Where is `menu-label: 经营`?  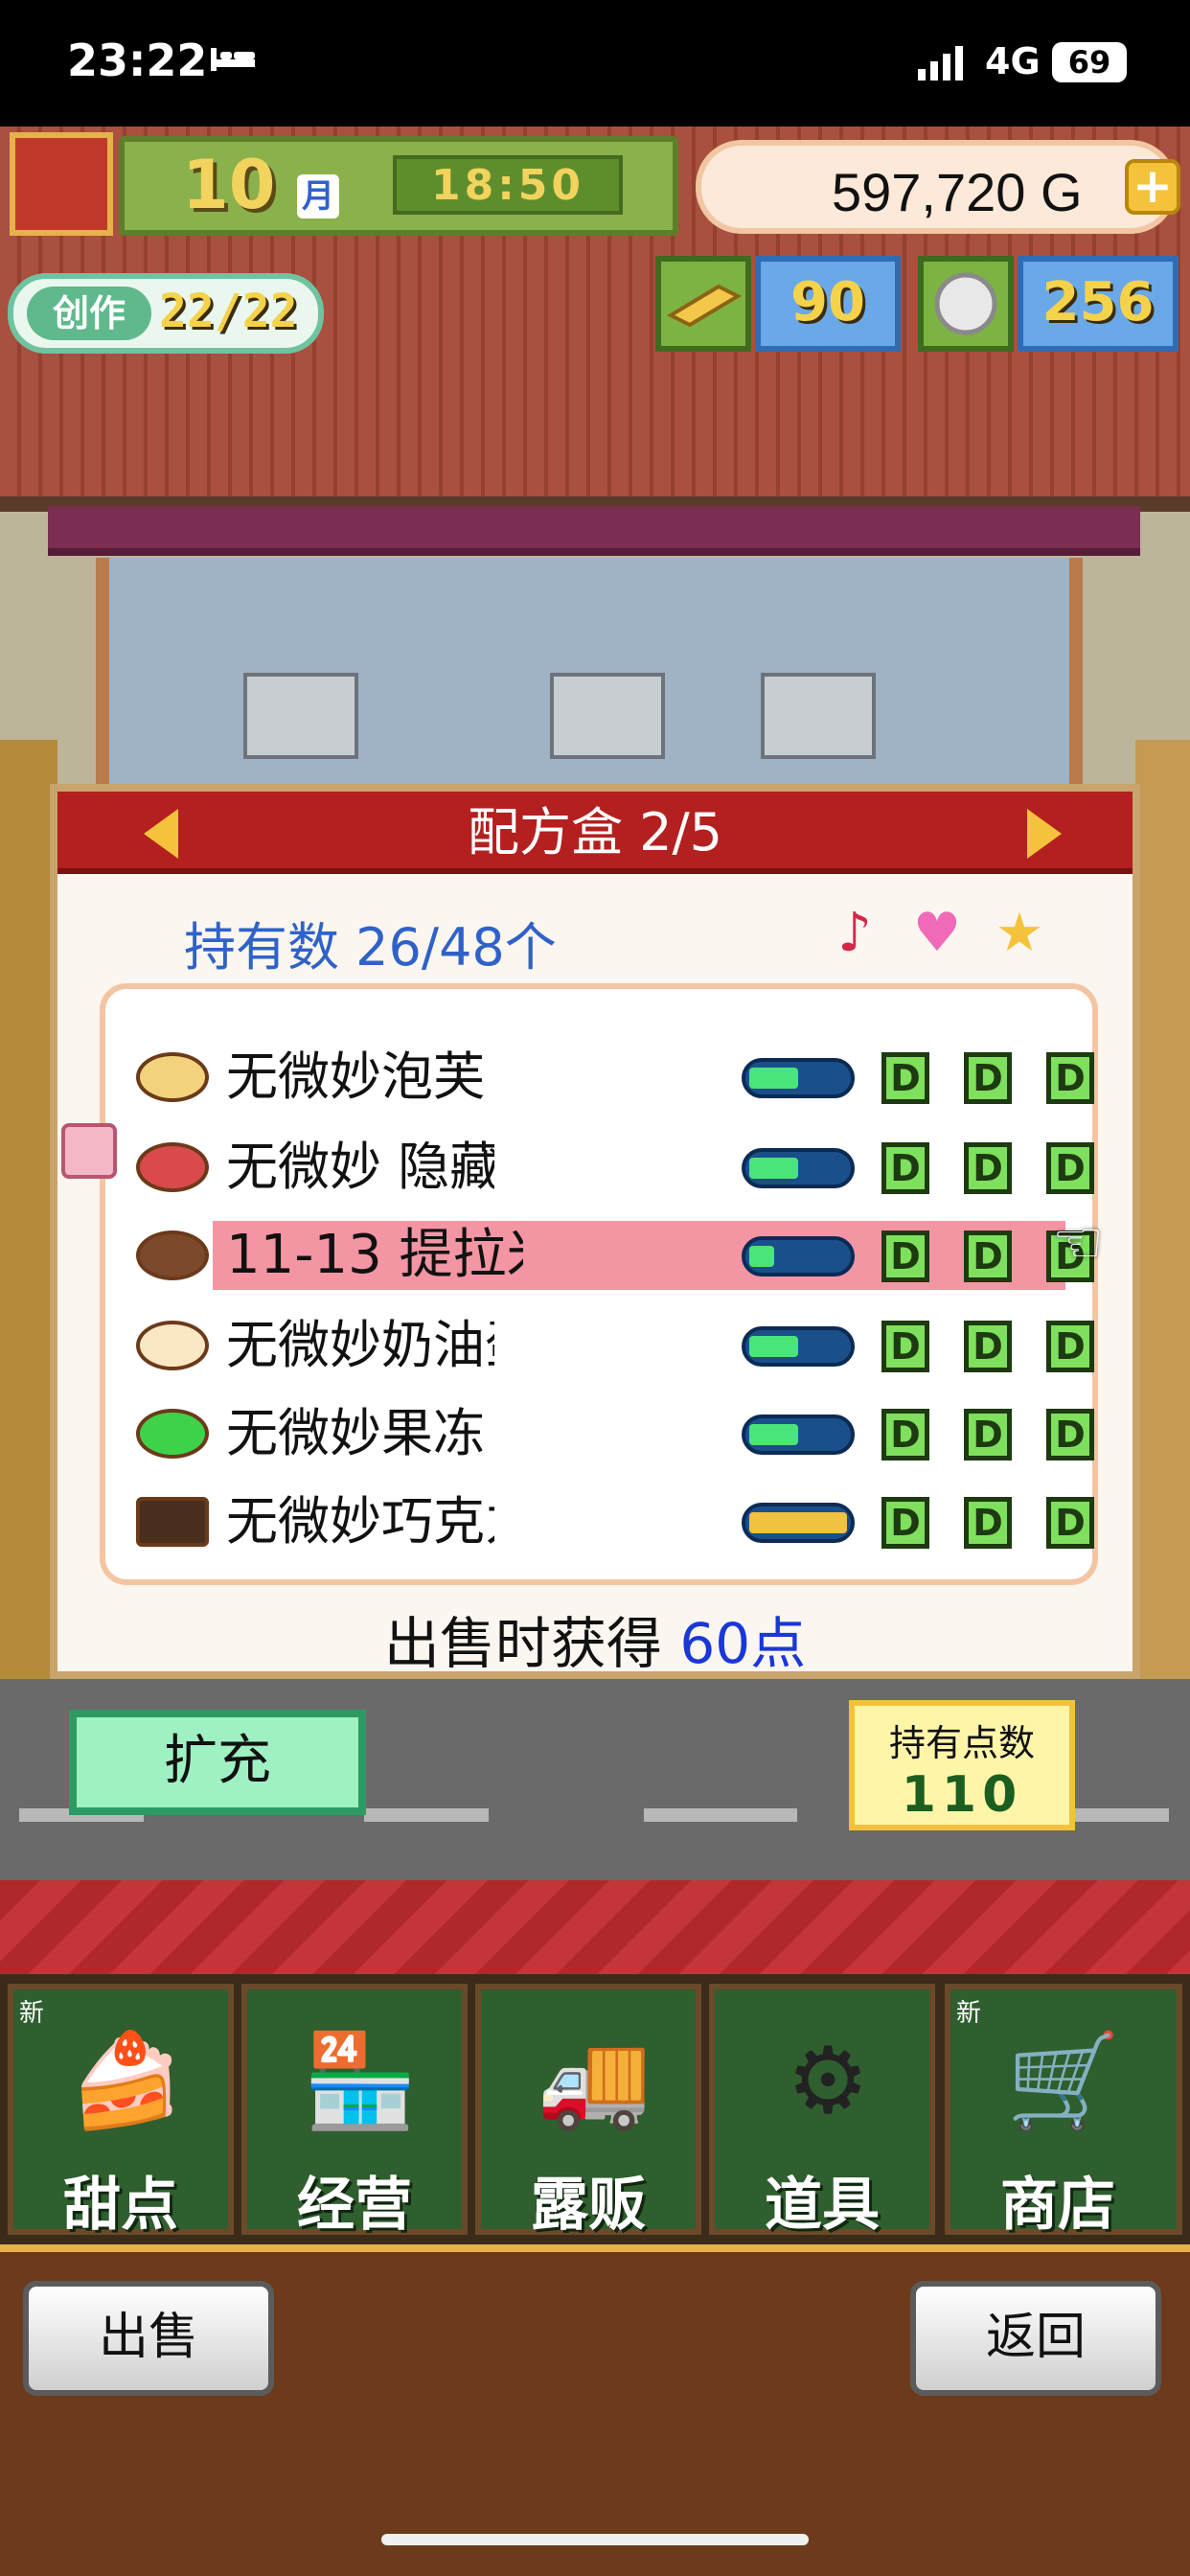
menu-label: 经营 is located at coordinates (355, 2205).